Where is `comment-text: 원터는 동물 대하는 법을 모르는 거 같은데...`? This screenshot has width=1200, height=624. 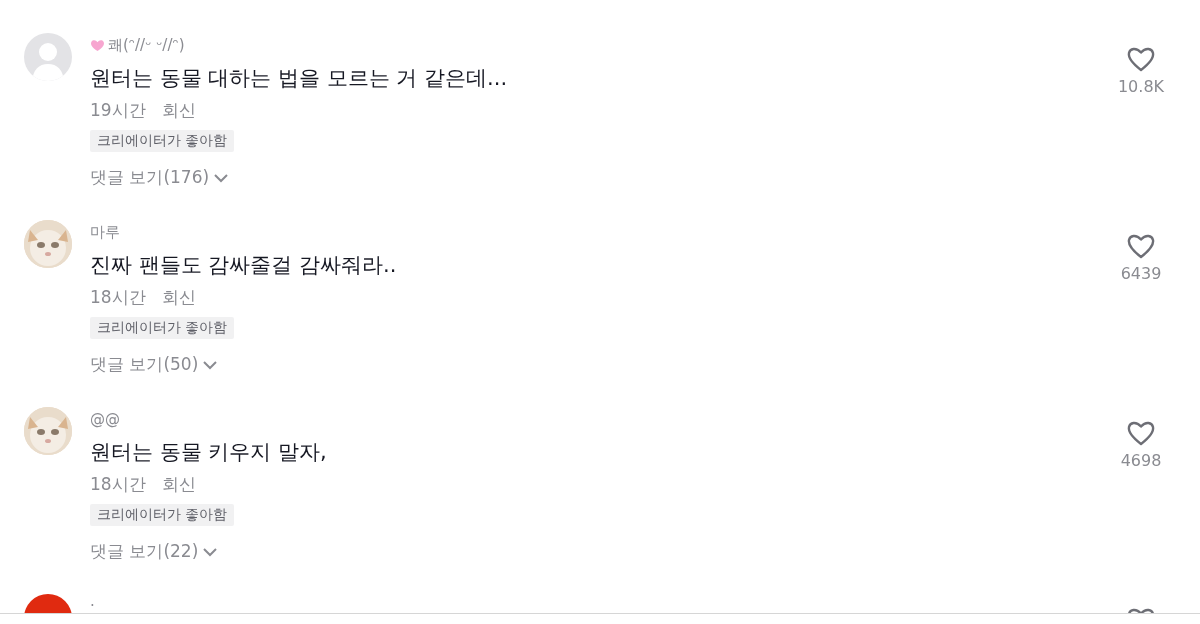
comment-text: 원터는 동물 대하는 법을 모르는 거 같은데... is located at coordinates (299, 78).